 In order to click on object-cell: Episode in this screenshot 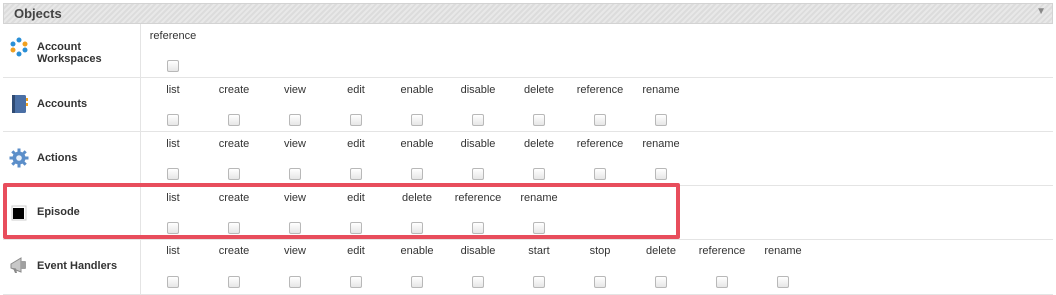, I will do `click(72, 212)`.